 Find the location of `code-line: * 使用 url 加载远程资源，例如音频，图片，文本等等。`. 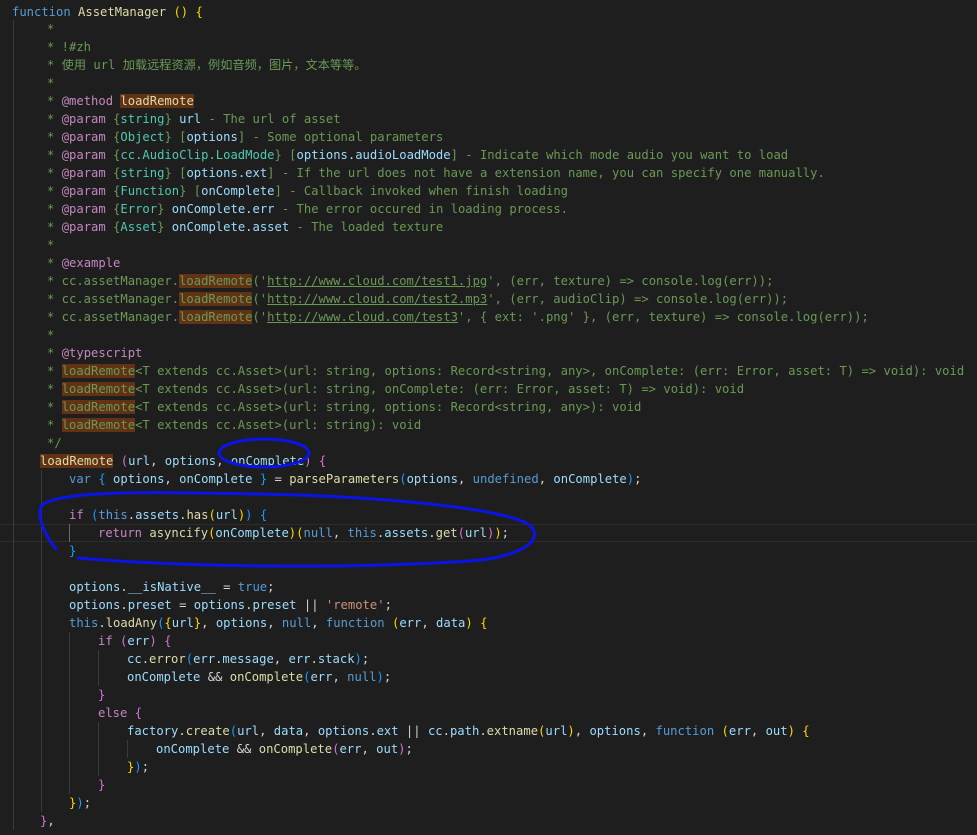

code-line: * 使用 url 加载远程资源，例如音频，图片，文本等等。 is located at coordinates (488, 65).